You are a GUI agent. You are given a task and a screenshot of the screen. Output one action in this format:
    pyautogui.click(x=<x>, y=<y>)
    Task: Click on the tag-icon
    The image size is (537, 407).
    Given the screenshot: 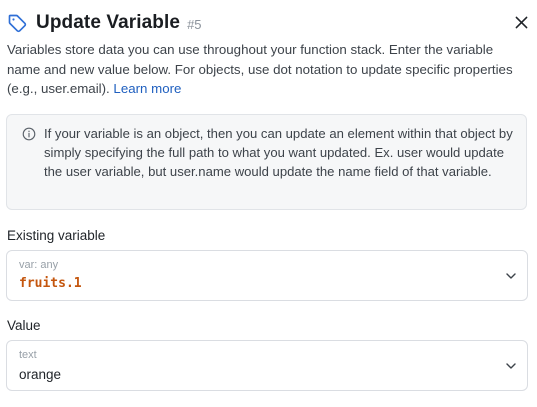 What is the action you would take?
    pyautogui.click(x=17, y=23)
    